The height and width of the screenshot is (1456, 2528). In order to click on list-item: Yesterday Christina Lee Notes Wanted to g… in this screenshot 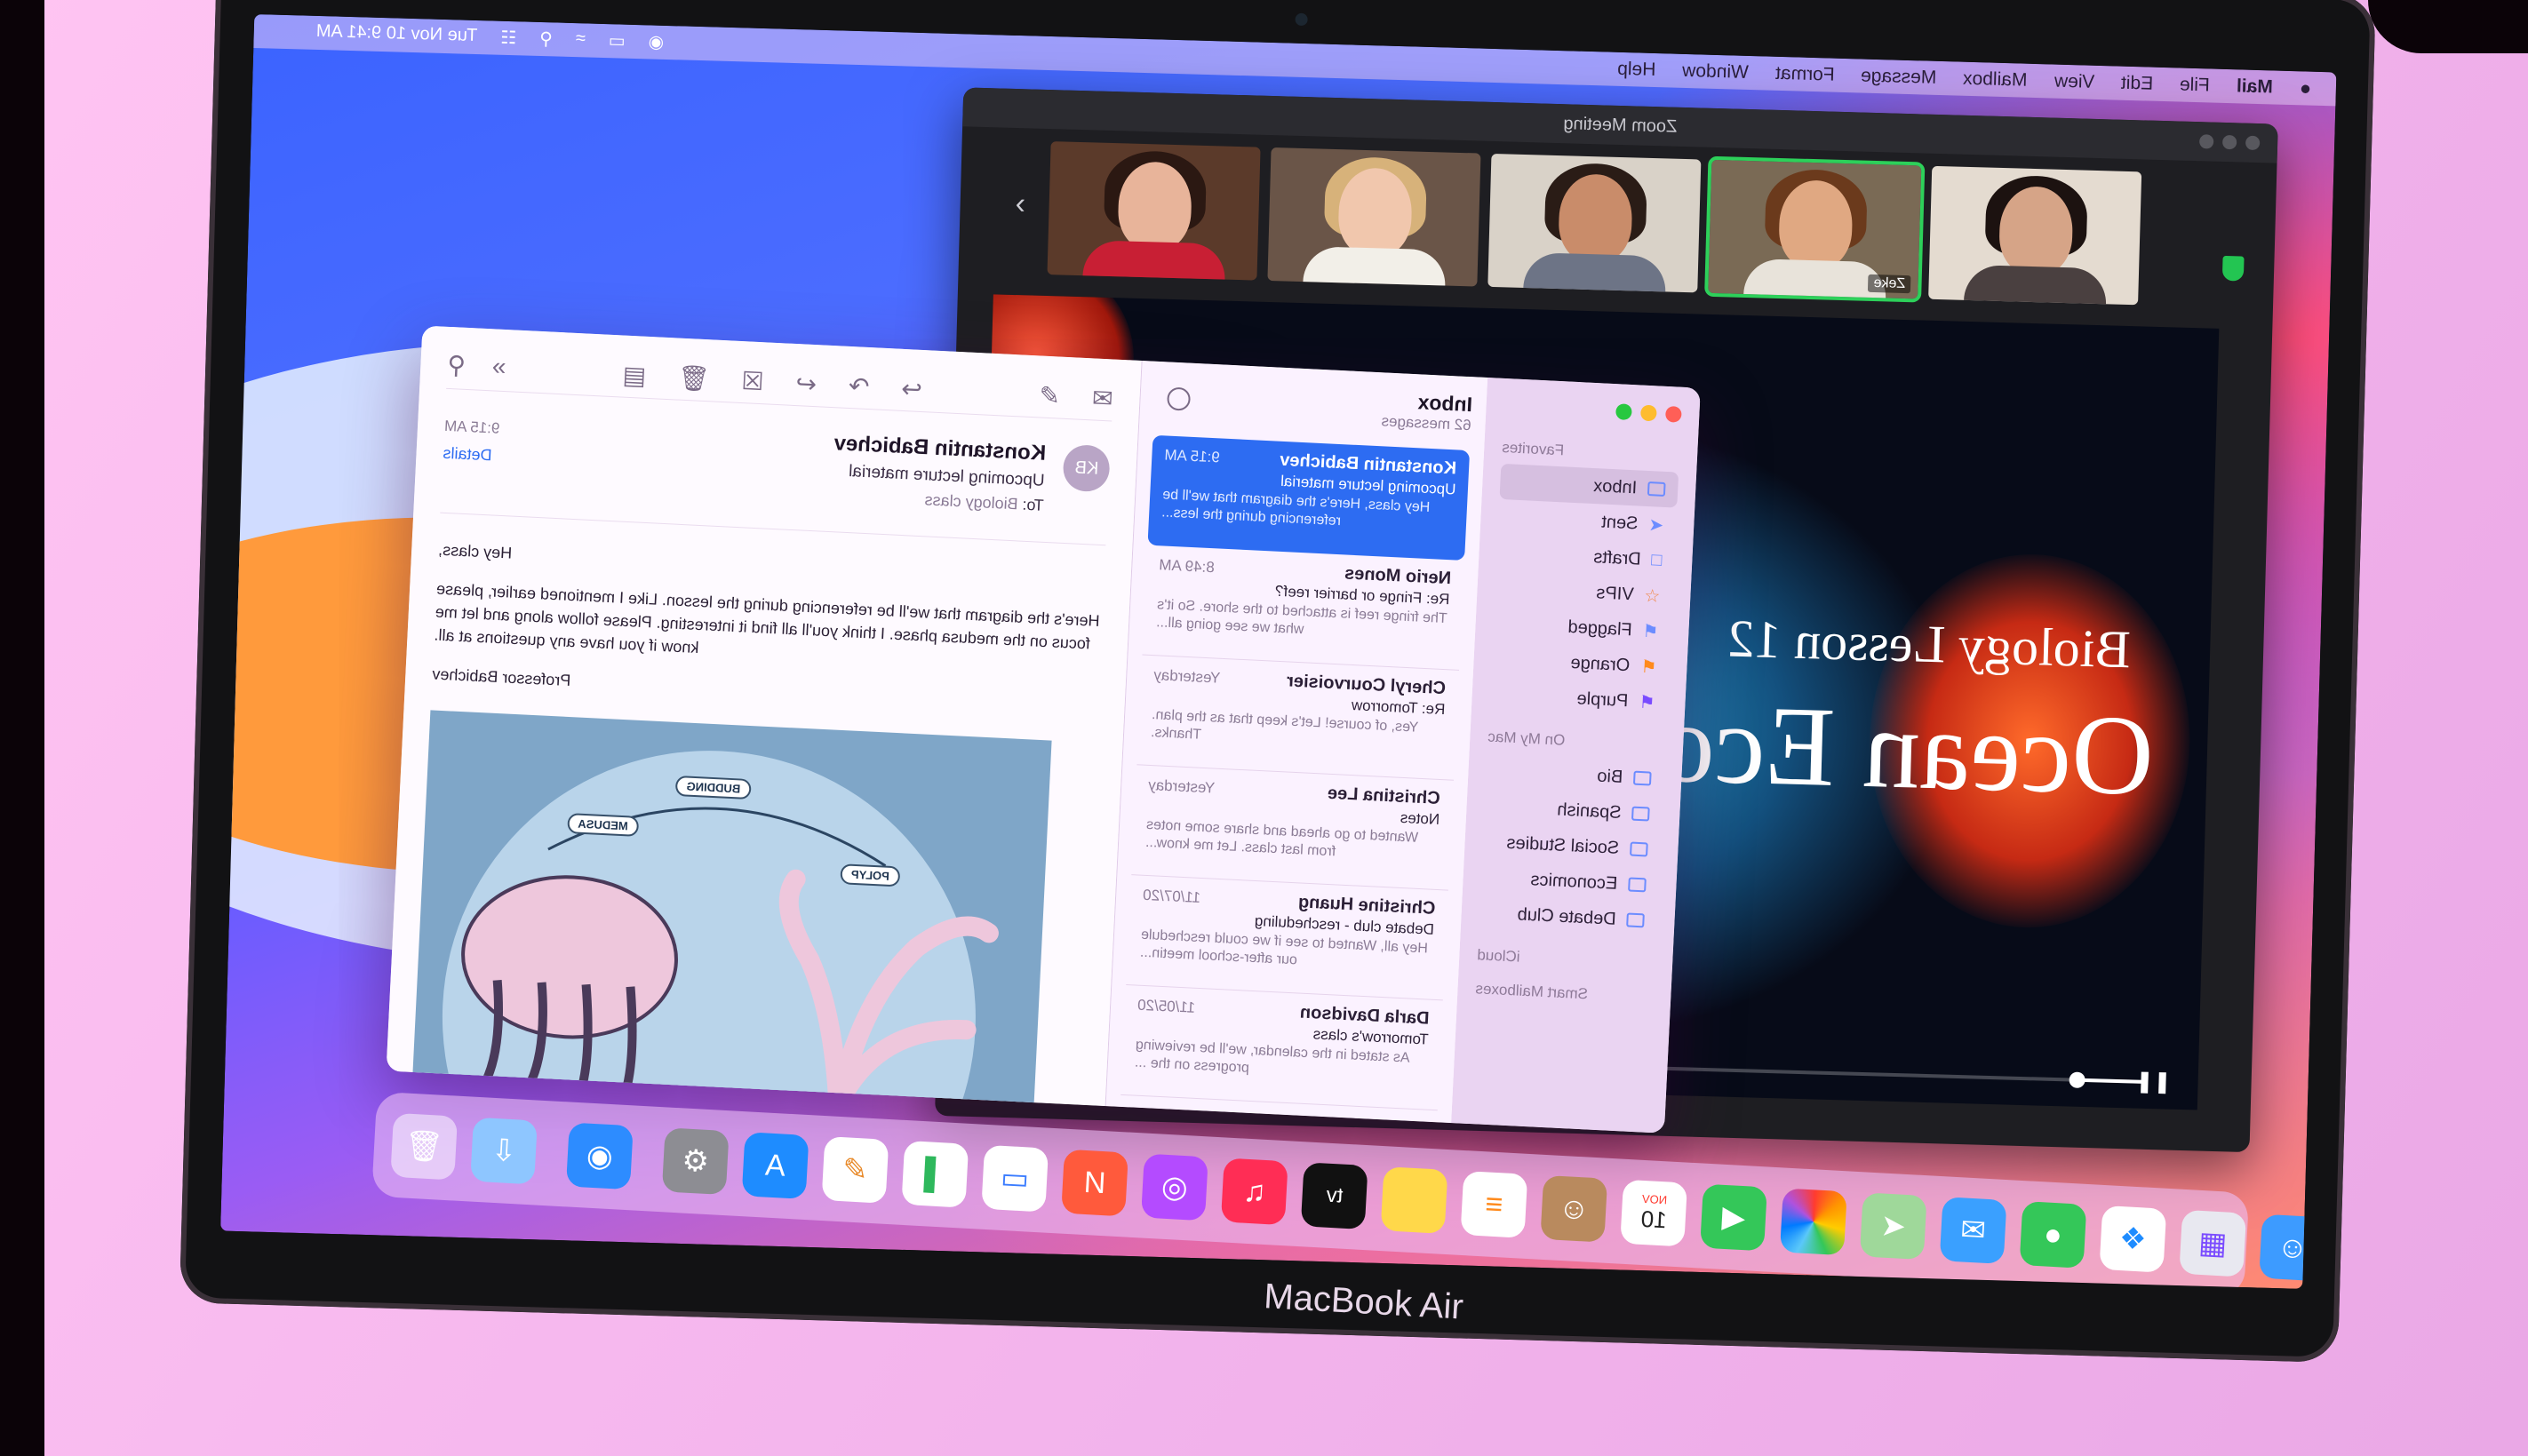, I will do `click(1292, 828)`.